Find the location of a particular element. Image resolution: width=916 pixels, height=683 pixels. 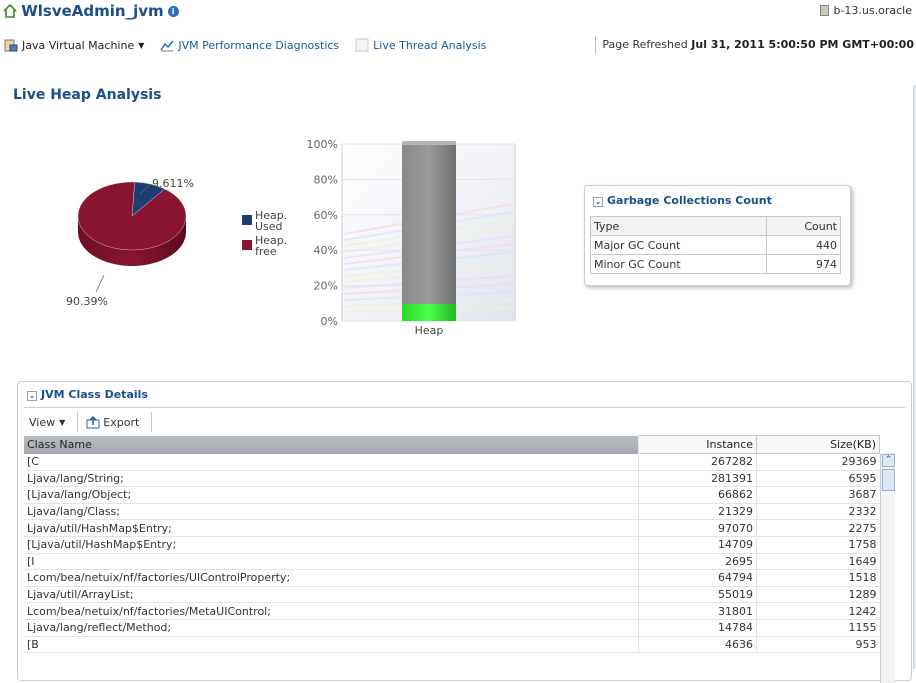

scroll-thumb is located at coordinates (888, 480).